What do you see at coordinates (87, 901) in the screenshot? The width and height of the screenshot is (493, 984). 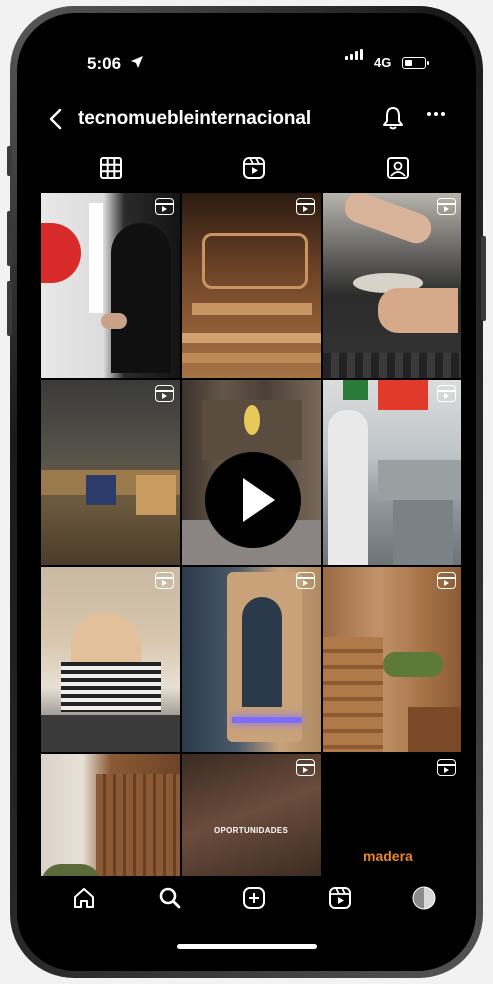 I see `home-icon` at bounding box center [87, 901].